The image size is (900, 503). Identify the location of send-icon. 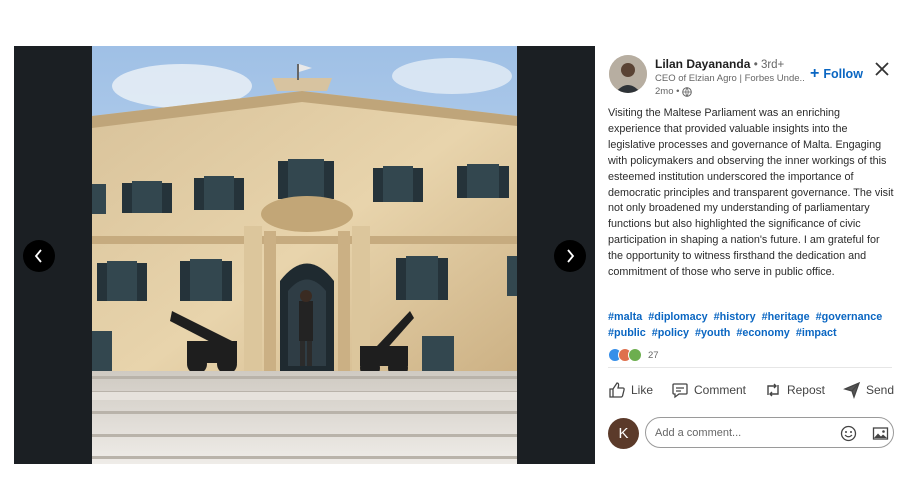
(852, 390).